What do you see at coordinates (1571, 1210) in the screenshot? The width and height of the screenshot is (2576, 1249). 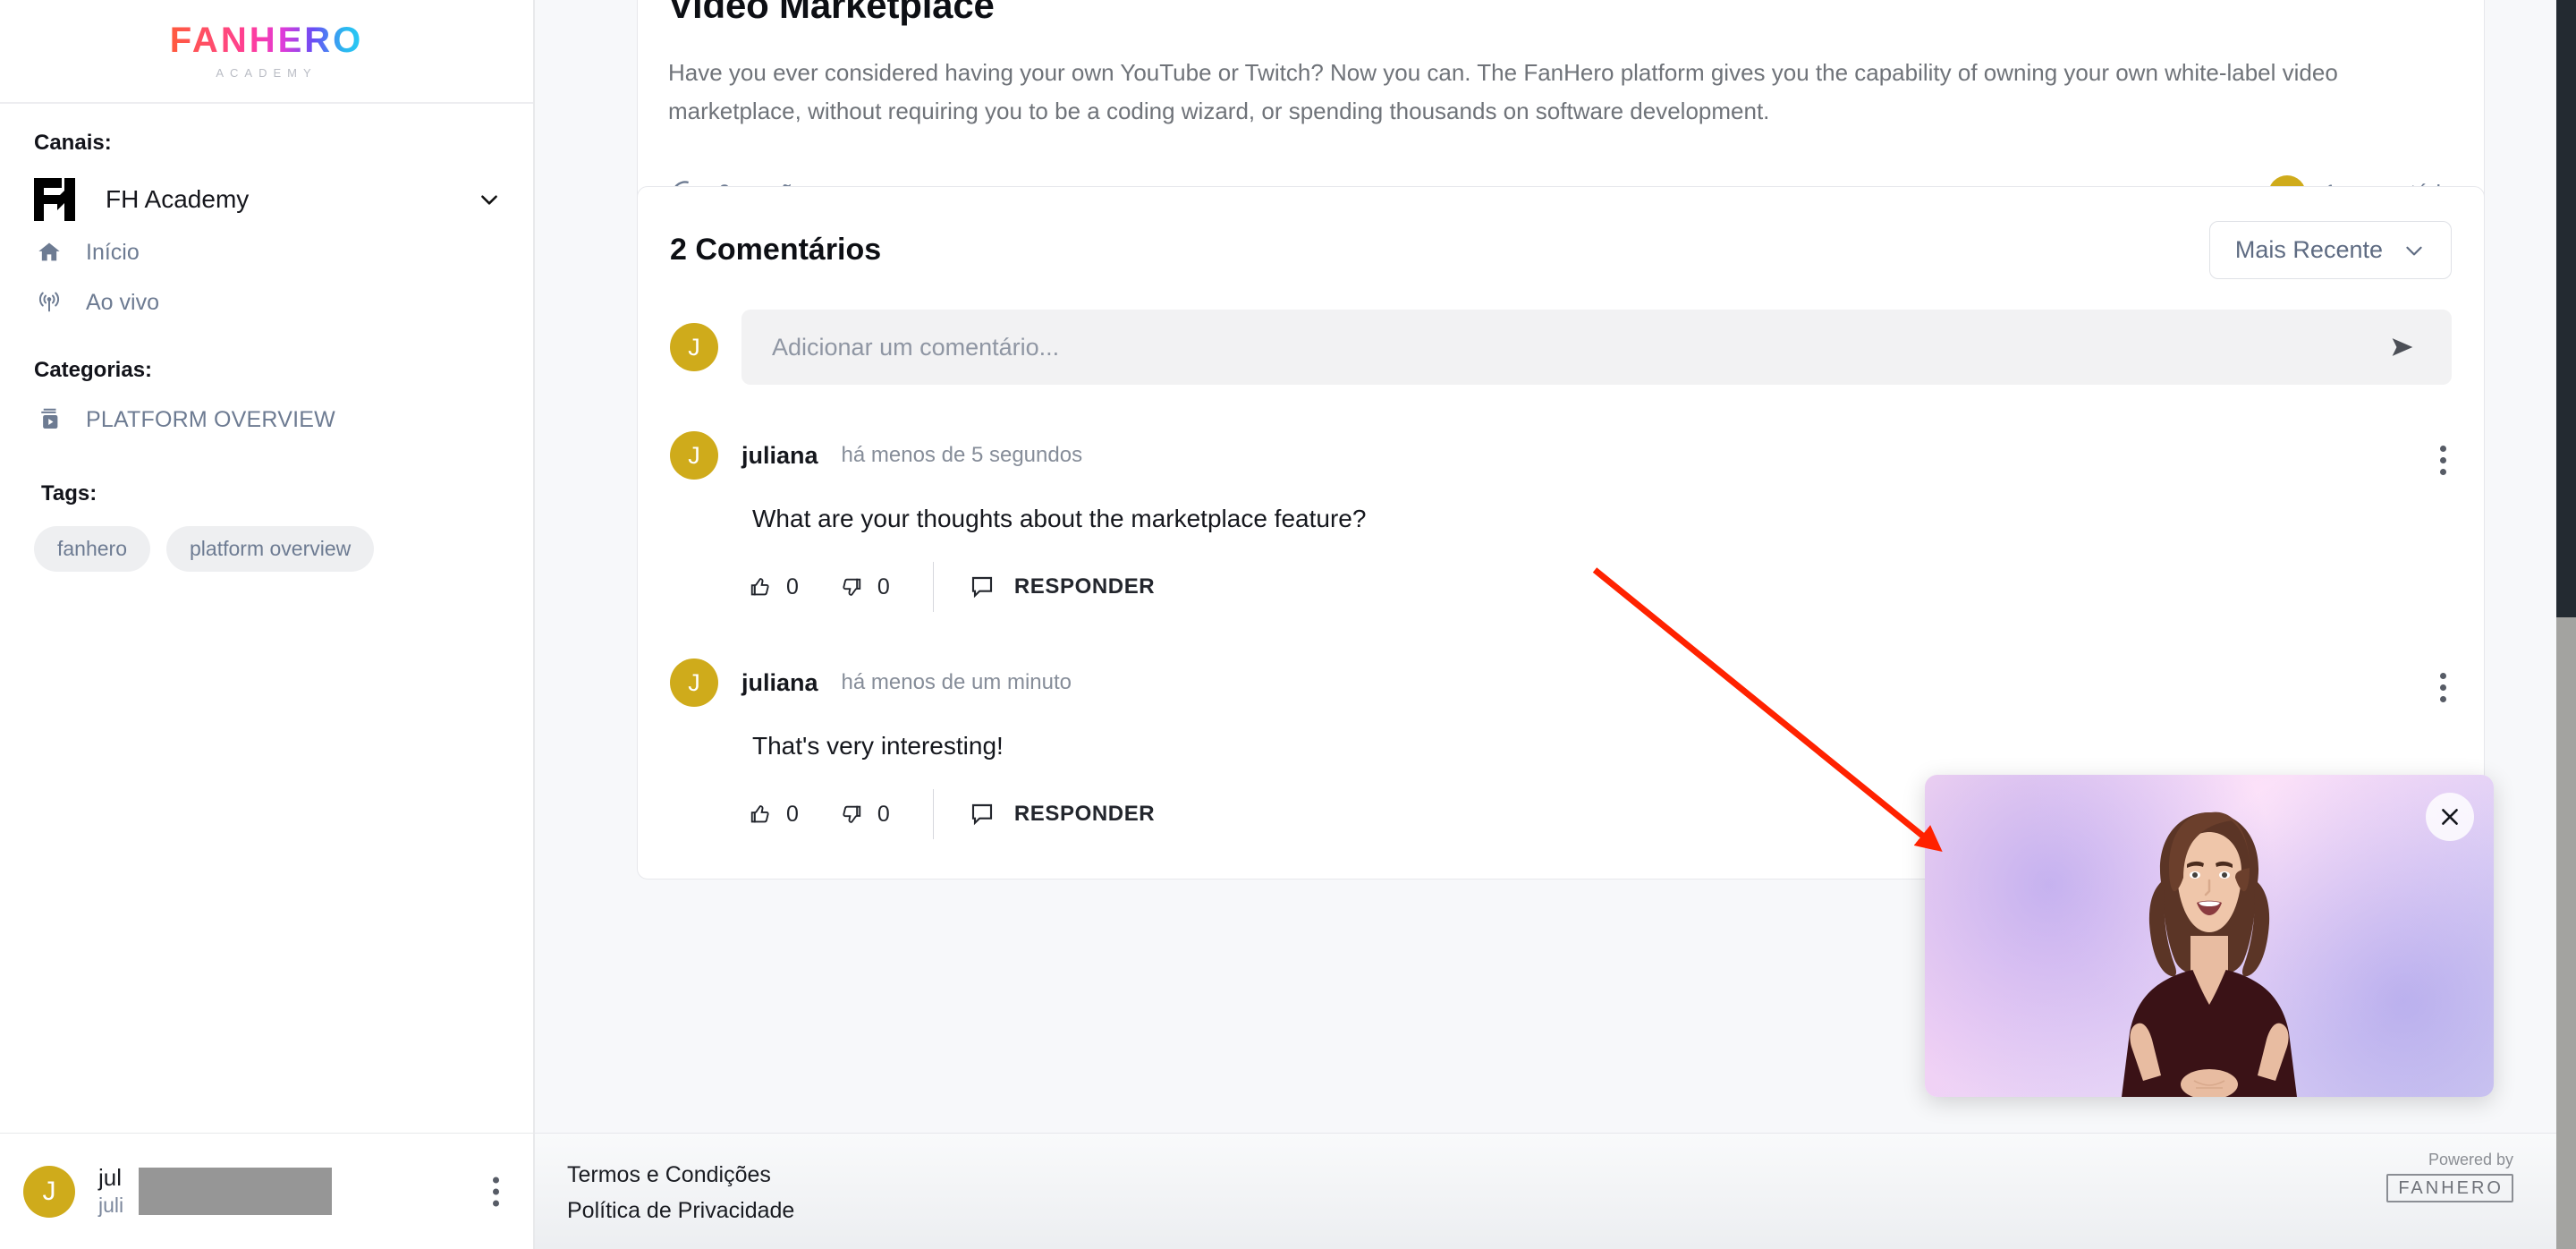 I see `footer-link-privacy: Política de Privacidade` at bounding box center [1571, 1210].